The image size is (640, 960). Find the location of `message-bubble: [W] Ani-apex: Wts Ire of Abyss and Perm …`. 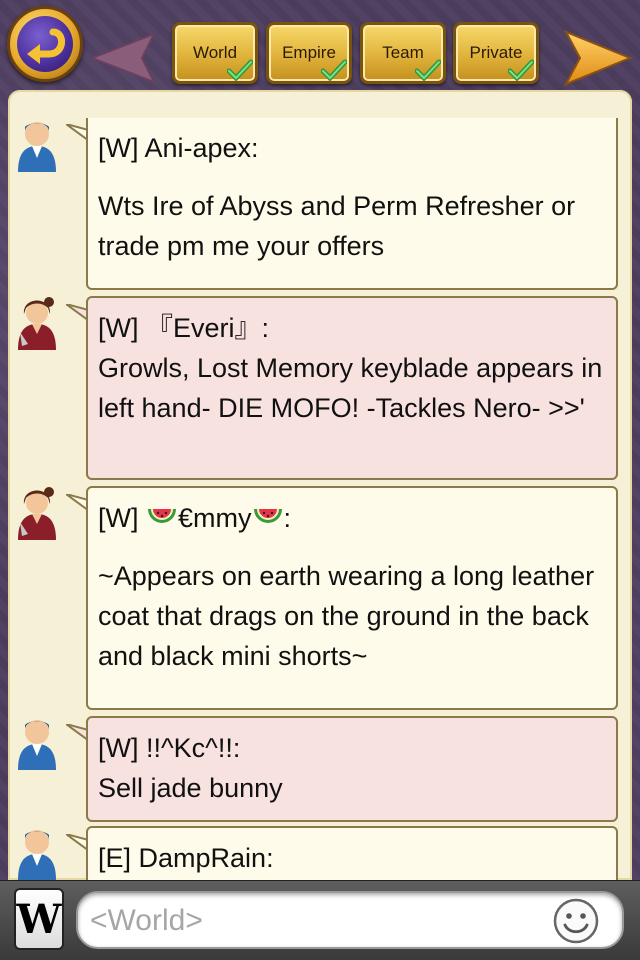

message-bubble: [W] Ani-apex: Wts Ire of Abyss and Perm … is located at coordinates (352, 204).